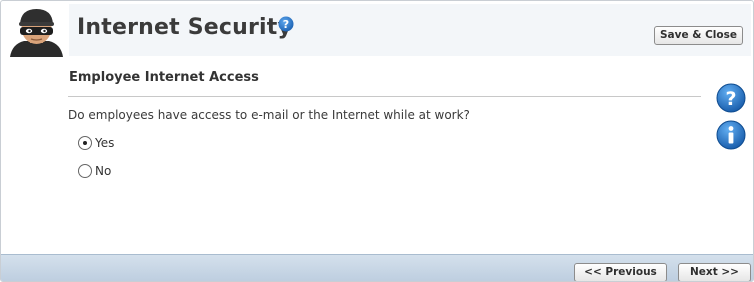 The image size is (754, 282). Describe the element at coordinates (698, 35) in the screenshot. I see `save-close-button: Save & Close` at that location.